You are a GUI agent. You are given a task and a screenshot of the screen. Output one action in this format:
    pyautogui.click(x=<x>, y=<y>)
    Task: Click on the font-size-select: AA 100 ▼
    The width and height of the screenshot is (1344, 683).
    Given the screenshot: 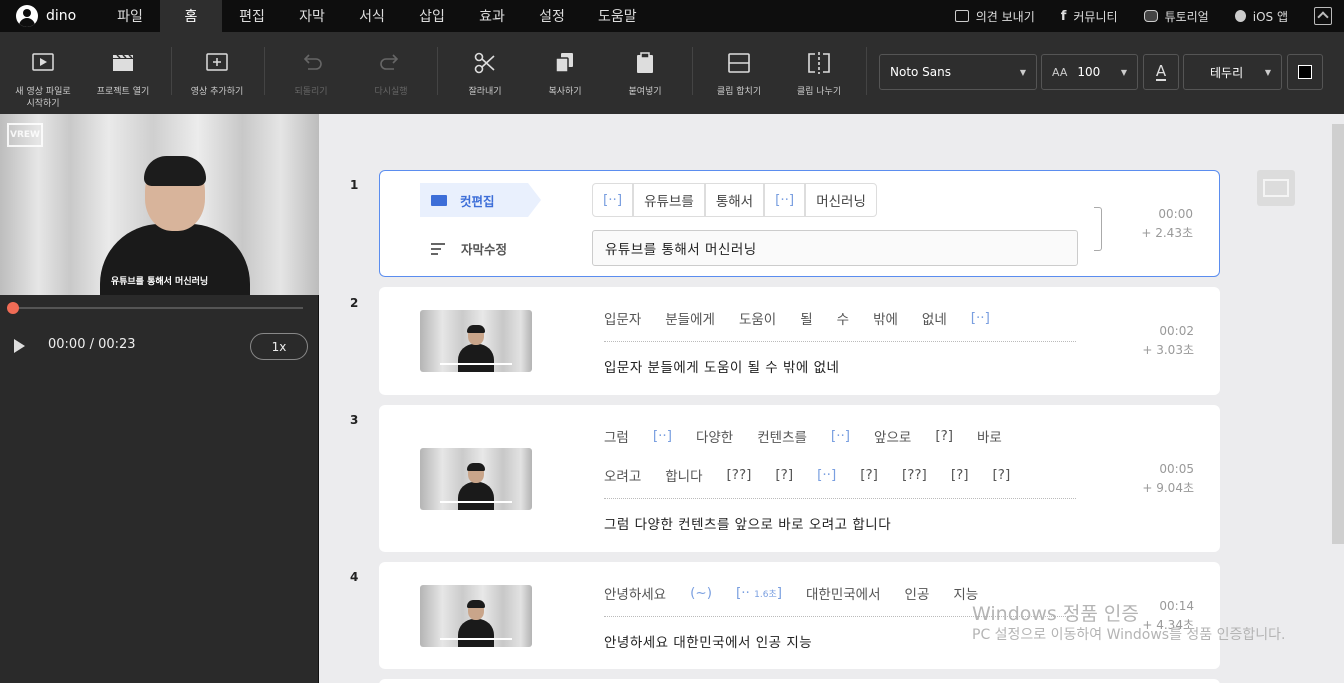 What is the action you would take?
    pyautogui.click(x=1089, y=72)
    